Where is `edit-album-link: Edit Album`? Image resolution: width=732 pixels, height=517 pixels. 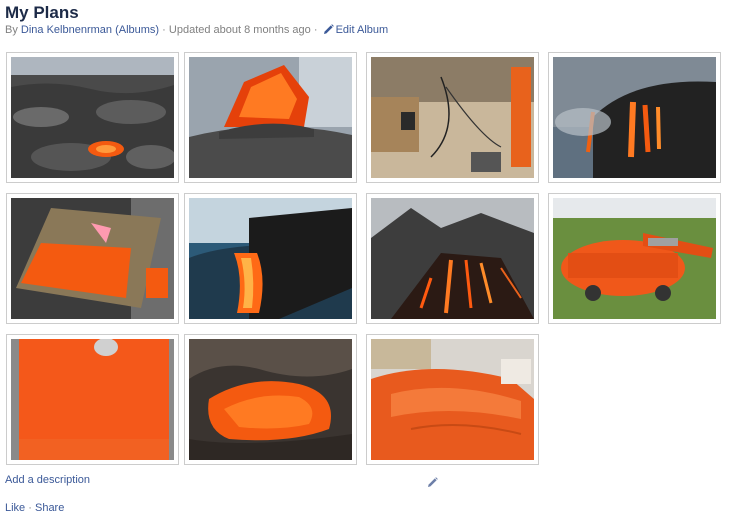 edit-album-link: Edit Album is located at coordinates (355, 30).